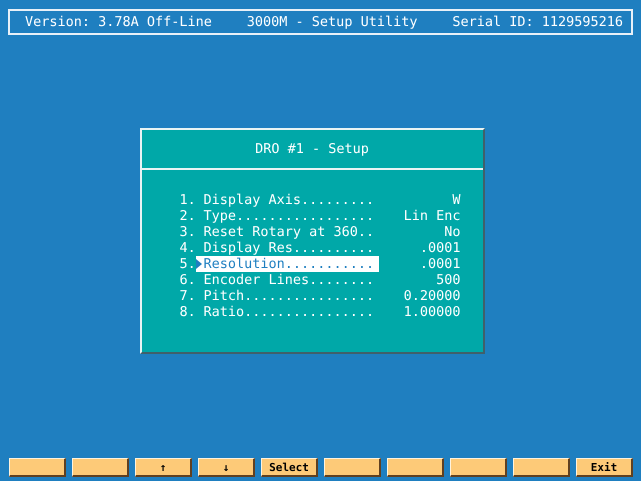 The image size is (641, 481). Describe the element at coordinates (451, 232) in the screenshot. I see `item-value: No` at that location.